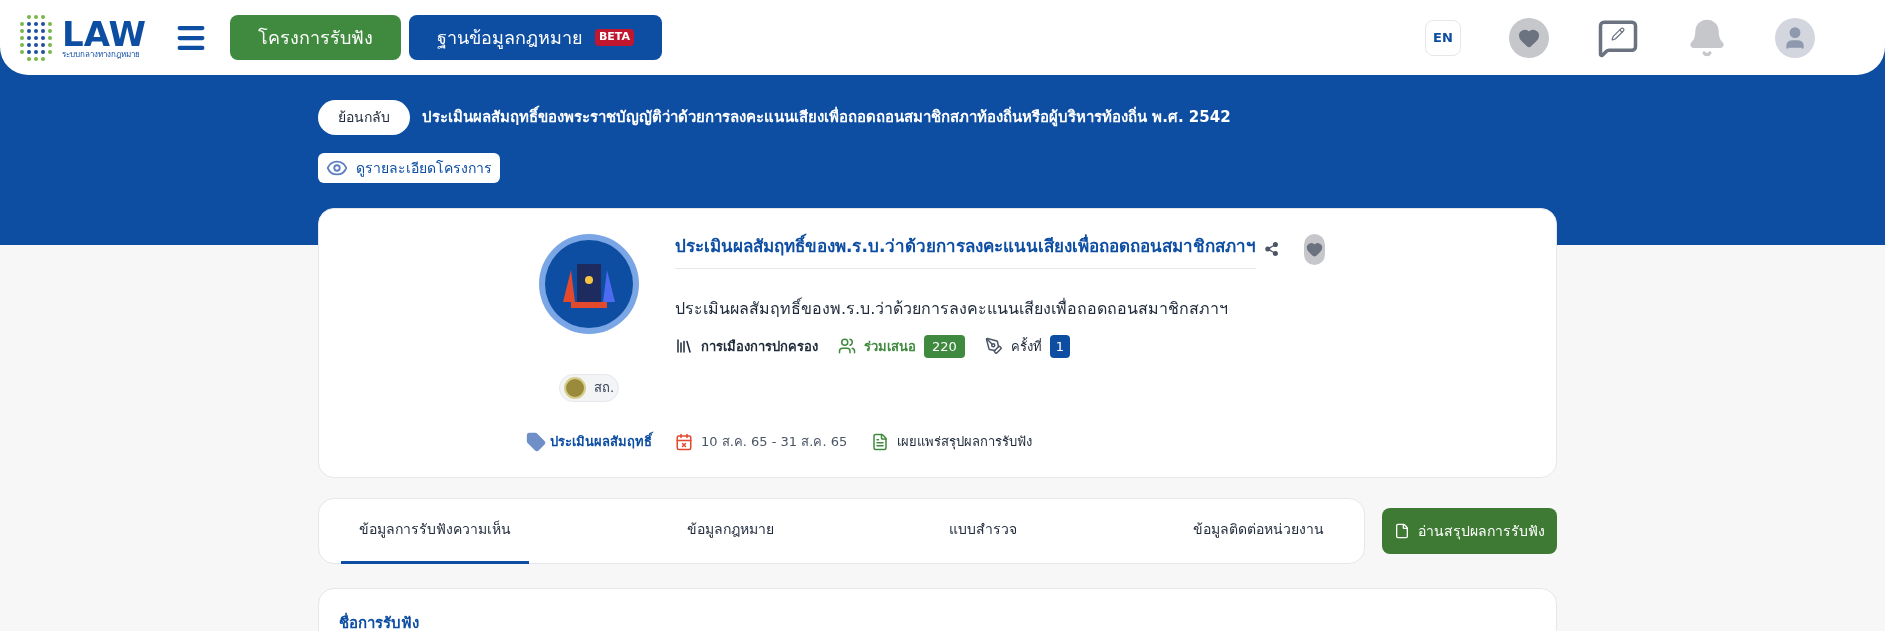 This screenshot has height=631, width=1885. Describe the element at coordinates (826, 117) in the screenshot. I see `page-title: ประเมินผลสัมฤทธิ์ของพระราชบัญญัติว่าด้วยการลงคะแนนเสียงเพื่อถอดถอนสมาชิกสภาท้องถิ่นหรือผู้บริหารท้องถิ่น พ.ศ. 2542` at that location.